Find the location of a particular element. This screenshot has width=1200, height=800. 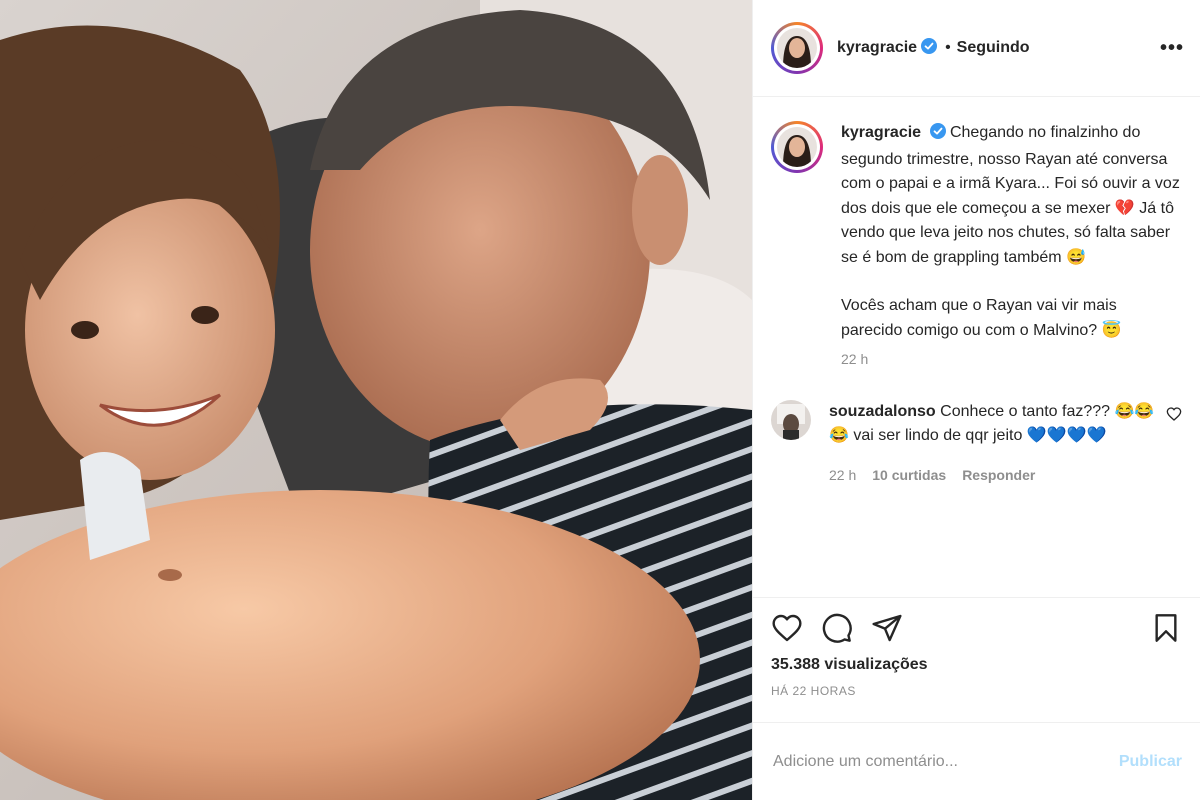

author-avatar-story-ring is located at coordinates (797, 48).